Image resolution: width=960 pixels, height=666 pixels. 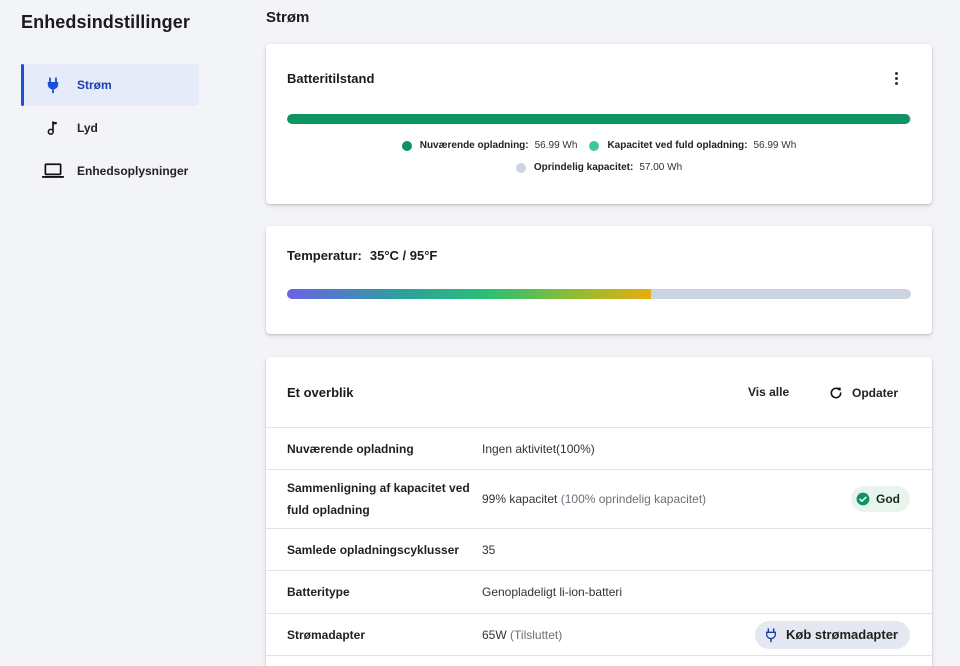 What do you see at coordinates (53, 171) in the screenshot?
I see `laptop-icon` at bounding box center [53, 171].